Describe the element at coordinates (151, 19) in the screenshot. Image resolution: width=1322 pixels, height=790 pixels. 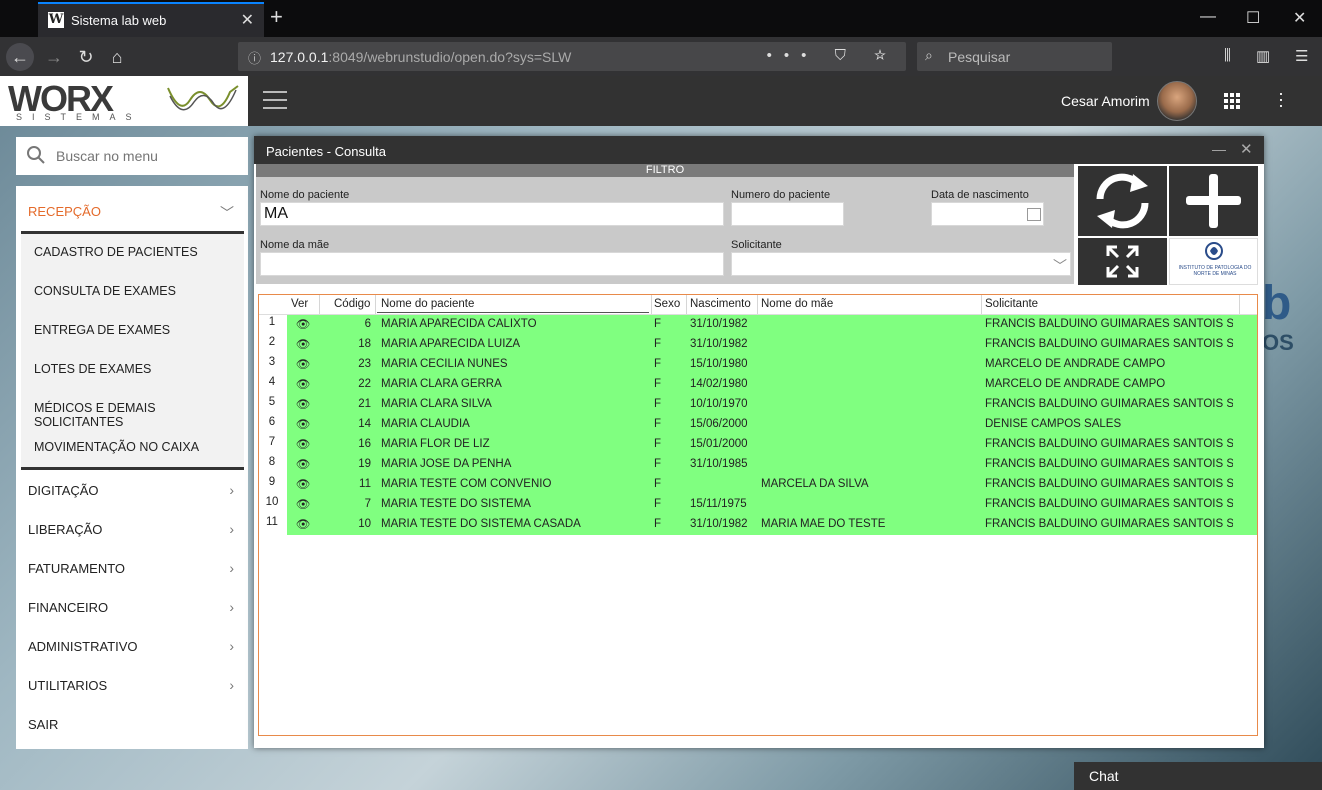
I see `browser-tab: W Sistema lab web ✕` at that location.